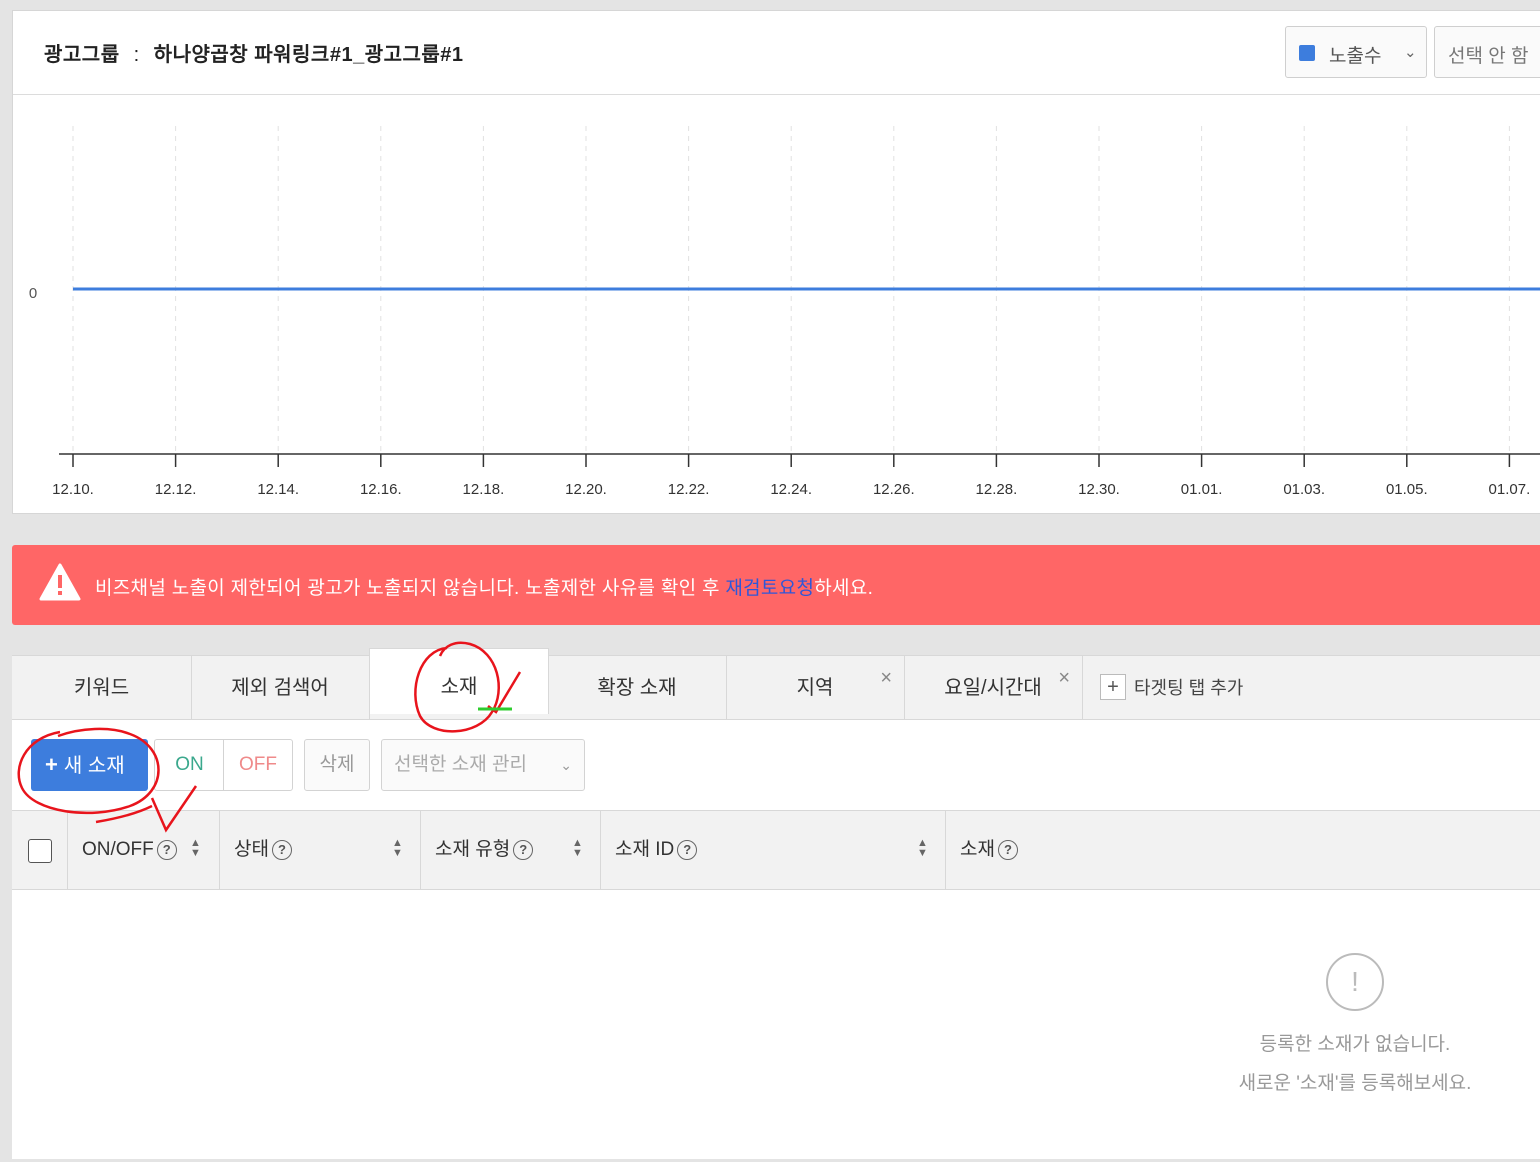 This screenshot has width=1540, height=1162. I want to click on select-all-cell, so click(40, 850).